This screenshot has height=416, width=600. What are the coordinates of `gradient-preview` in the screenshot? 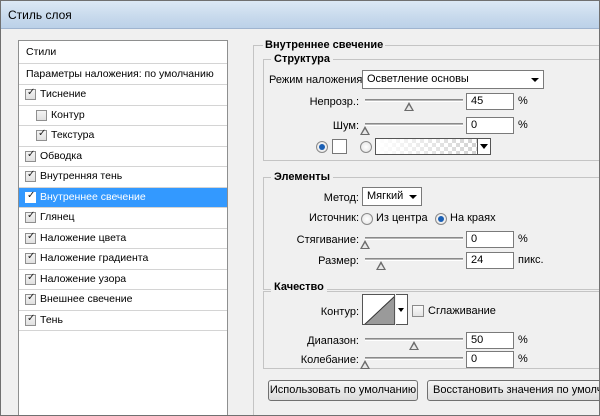 It's located at (433, 146).